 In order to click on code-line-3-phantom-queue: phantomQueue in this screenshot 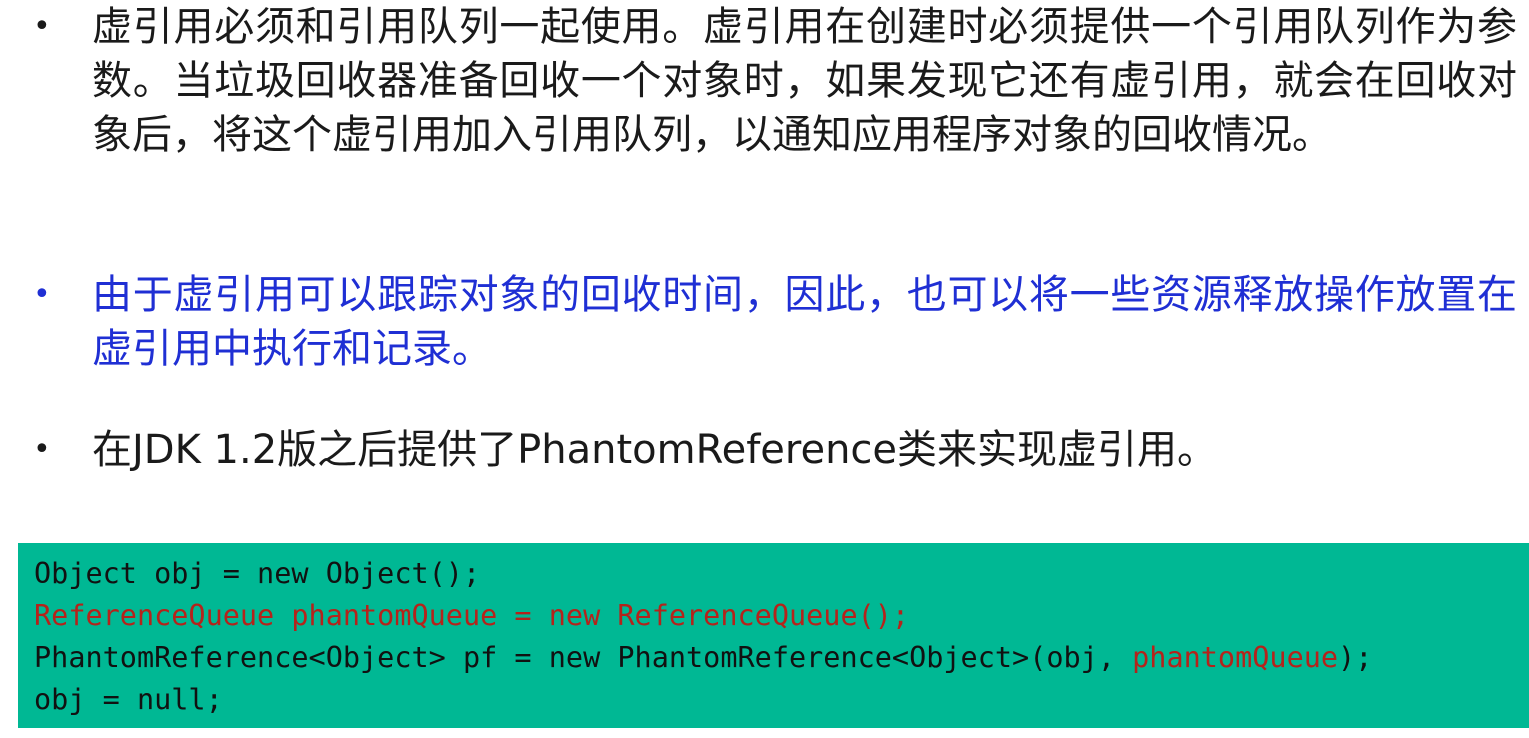, I will do `click(1235, 657)`.